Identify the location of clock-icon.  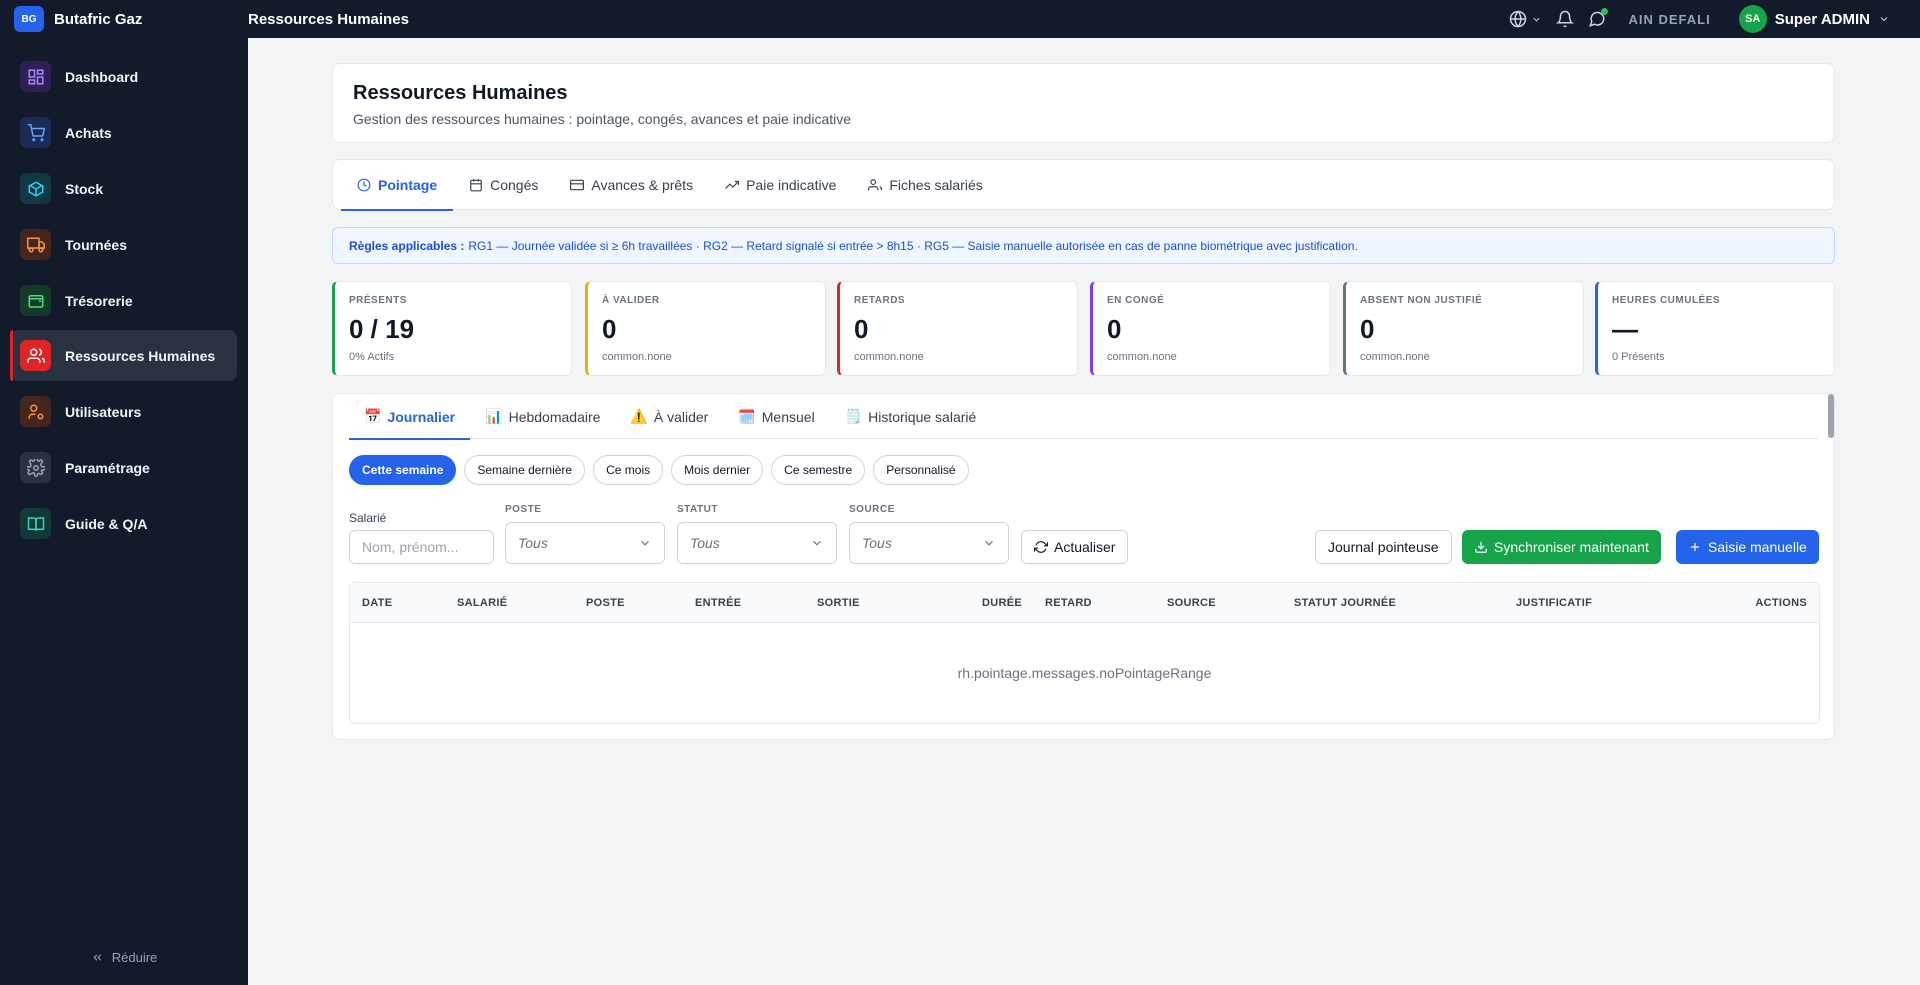
(364, 185).